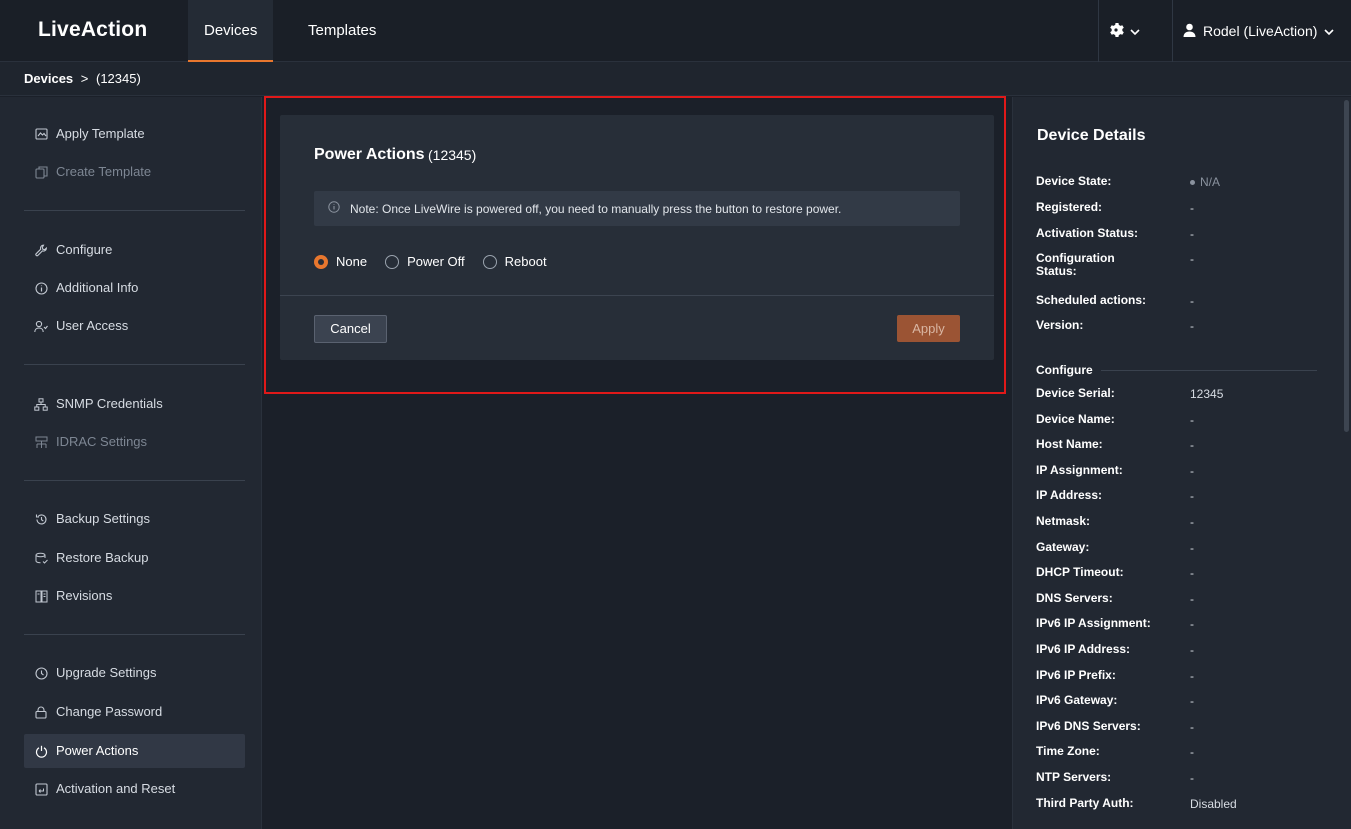  I want to click on server-icon, so click(41, 442).